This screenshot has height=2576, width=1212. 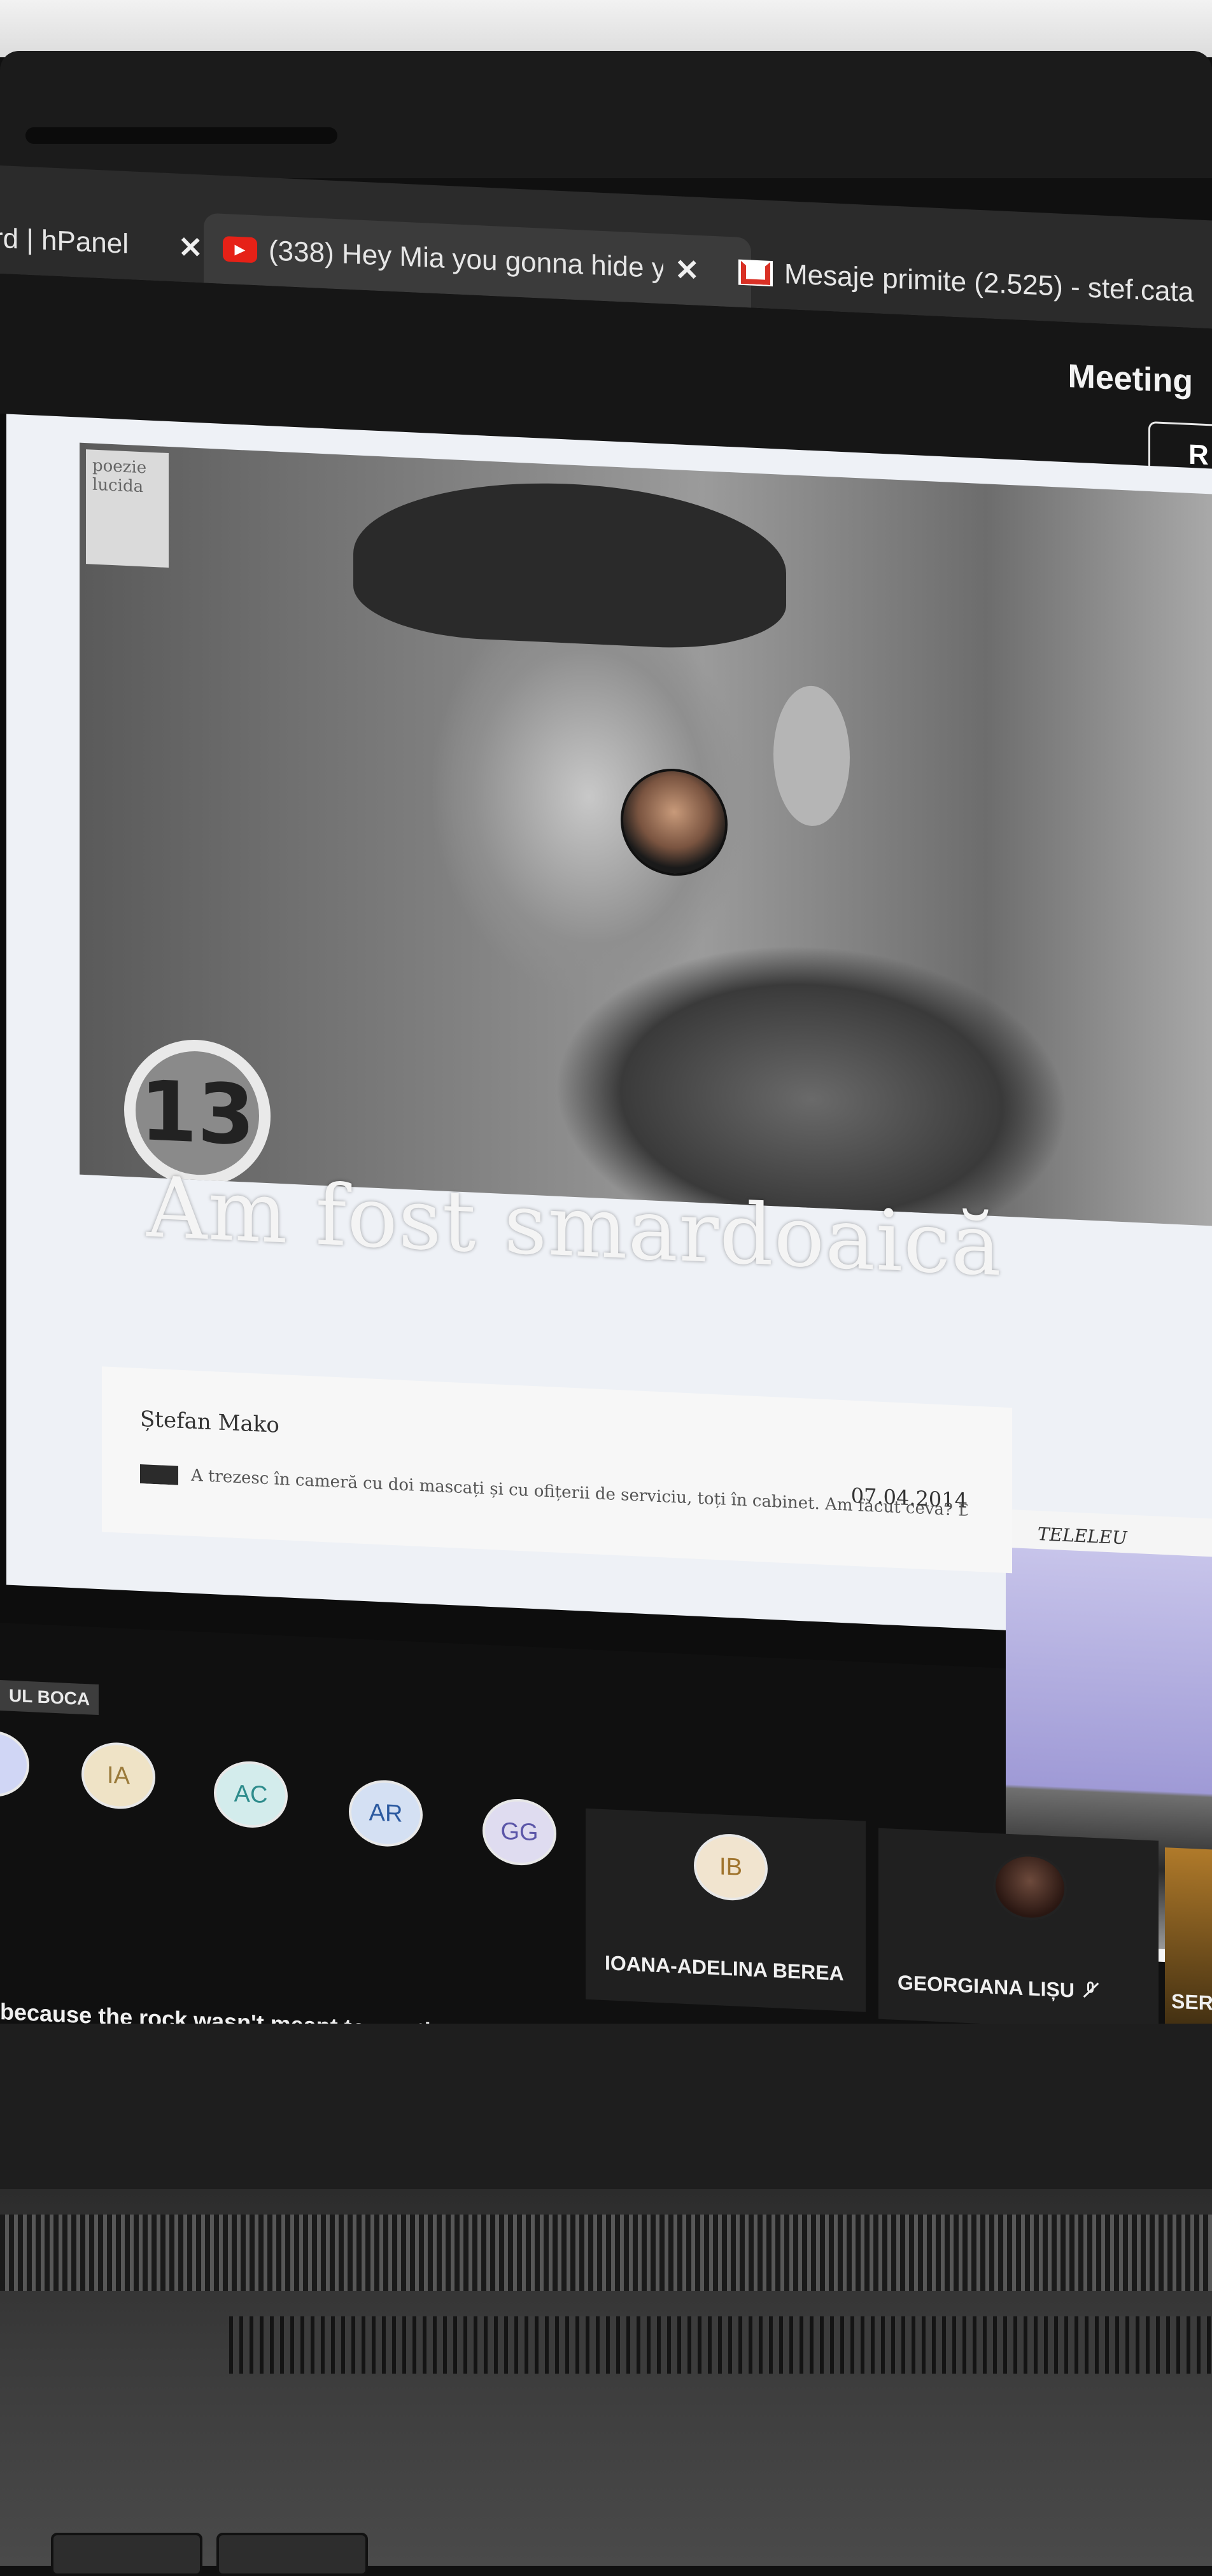 I want to click on tab-label: rd | hPanel, so click(x=64, y=241).